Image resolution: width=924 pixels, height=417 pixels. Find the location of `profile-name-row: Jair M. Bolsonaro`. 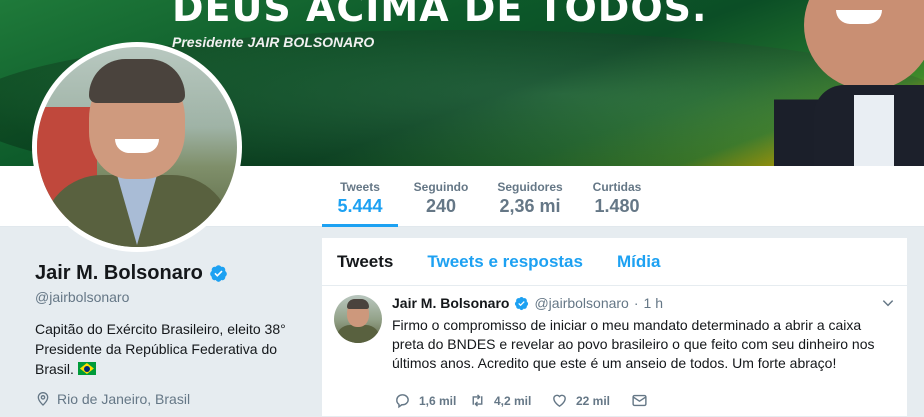

profile-name-row: Jair M. Bolsonaro is located at coordinates (170, 273).